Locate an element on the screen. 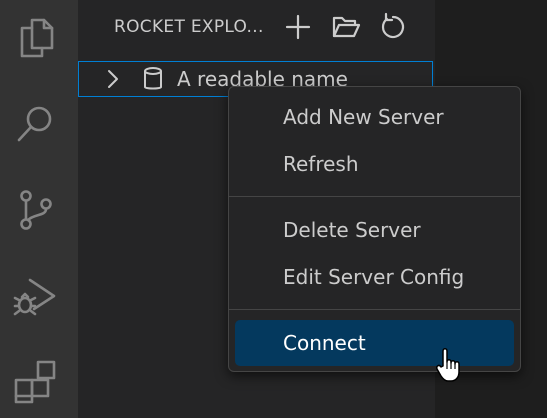  extensions-icon is located at coordinates (36, 382).